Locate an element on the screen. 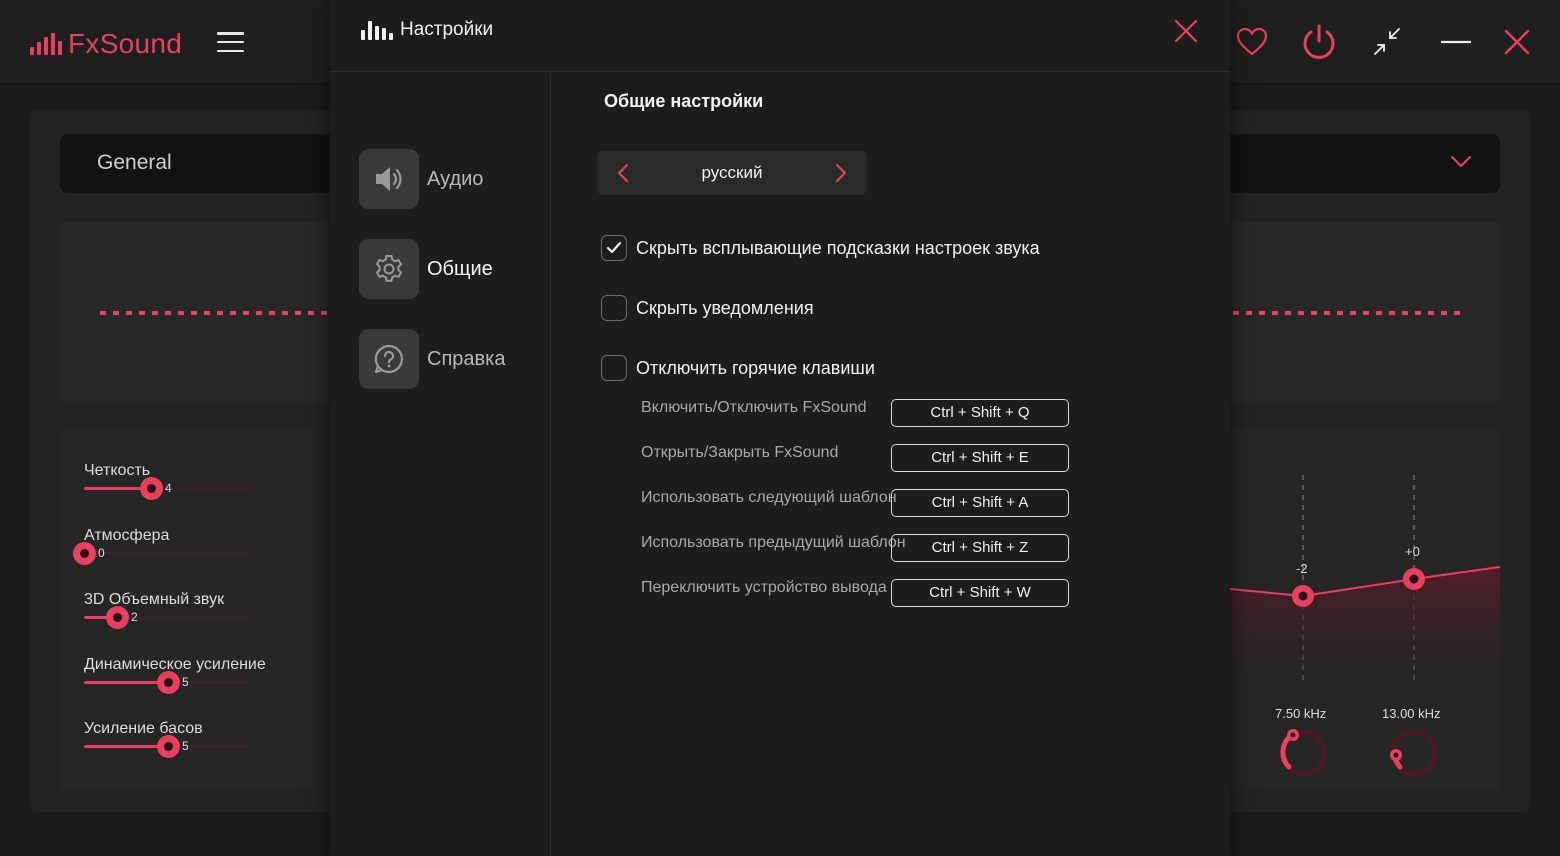  hotkey-field: Ctrl + Shift + E is located at coordinates (980, 458).